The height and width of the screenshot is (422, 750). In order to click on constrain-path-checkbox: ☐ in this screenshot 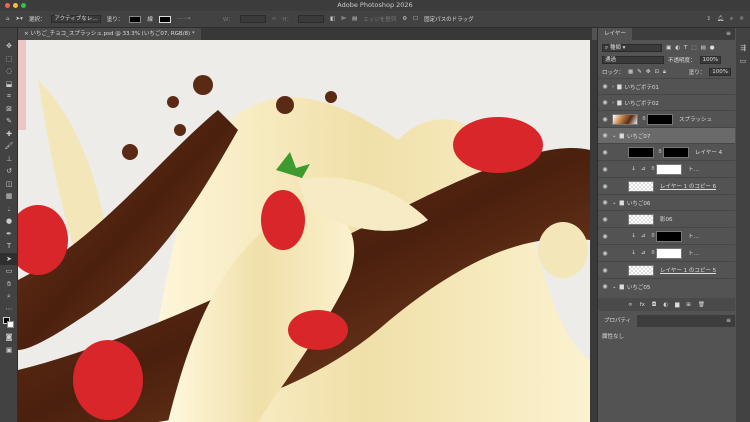, I will do `click(415, 19)`.